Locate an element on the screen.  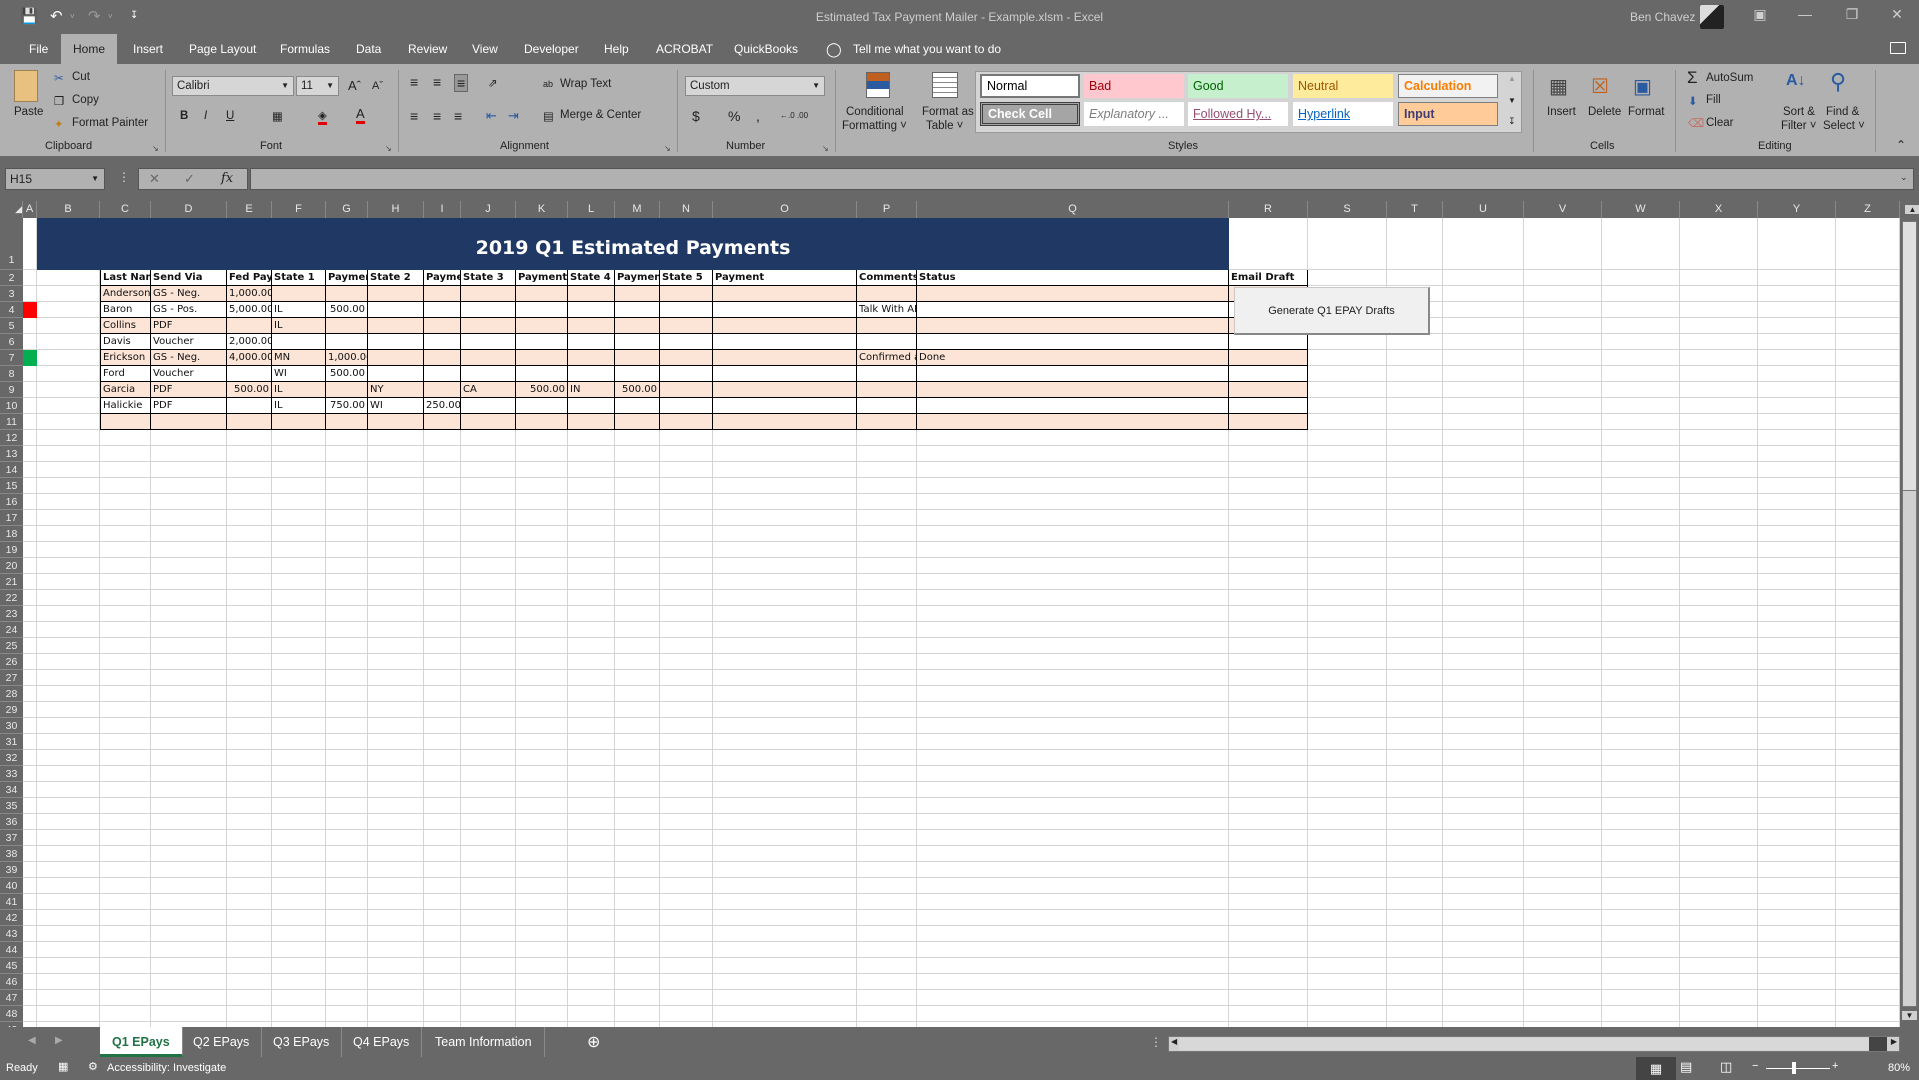
scroll-left-icon: ◀ is located at coordinates (1174, 1041).